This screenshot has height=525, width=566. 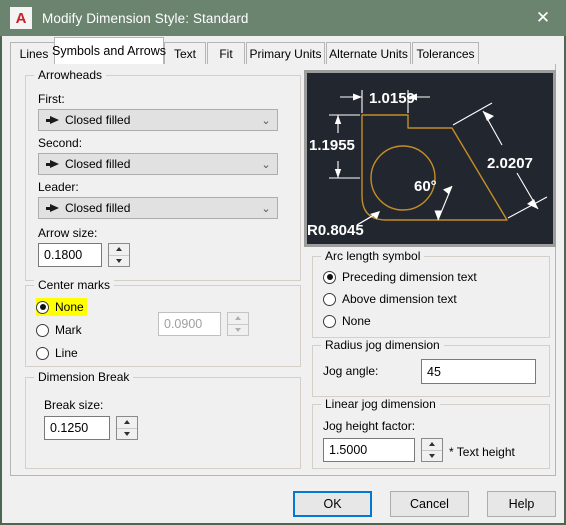 I want to click on center-marks-group: Center marks None Mark Line 0.0900, so click(x=163, y=322).